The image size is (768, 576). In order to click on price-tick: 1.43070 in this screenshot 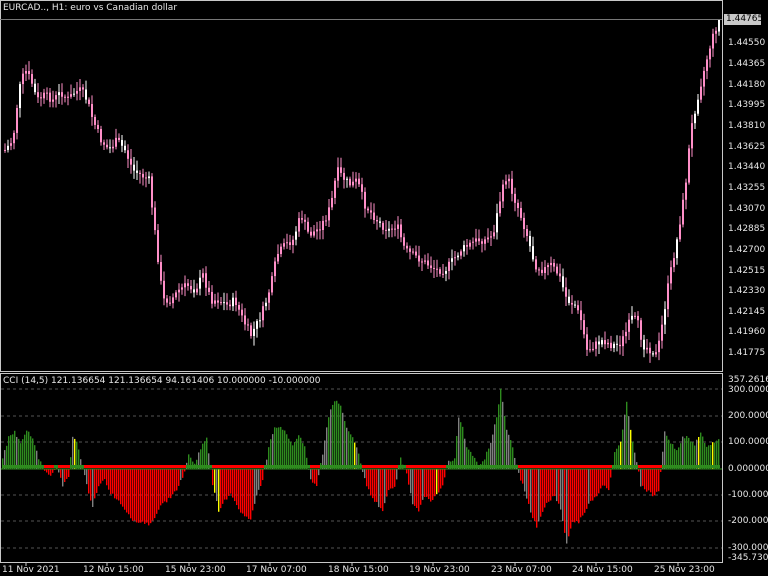, I will do `click(747, 209)`.